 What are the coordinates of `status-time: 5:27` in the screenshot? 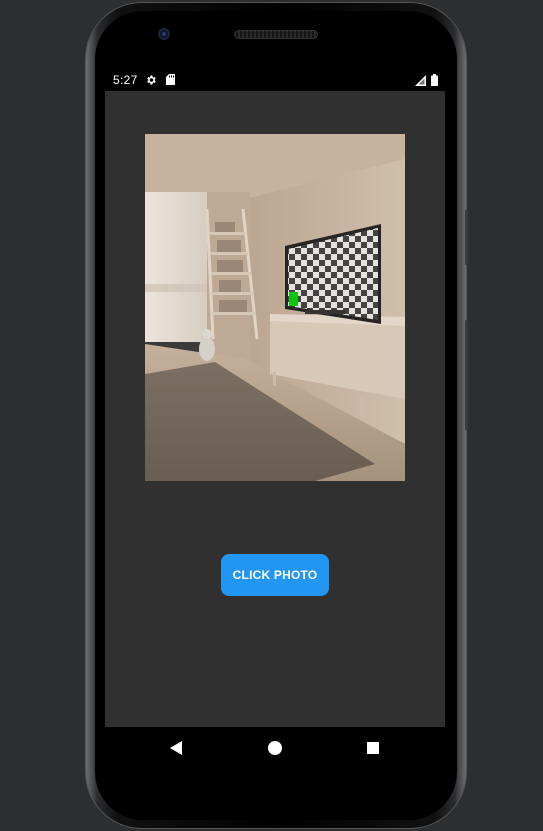 It's located at (125, 80).